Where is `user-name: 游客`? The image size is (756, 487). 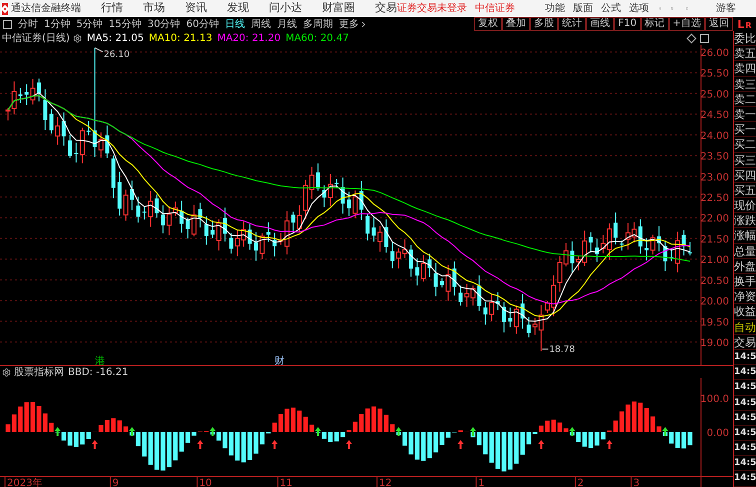
user-name: 游客 is located at coordinates (726, 8).